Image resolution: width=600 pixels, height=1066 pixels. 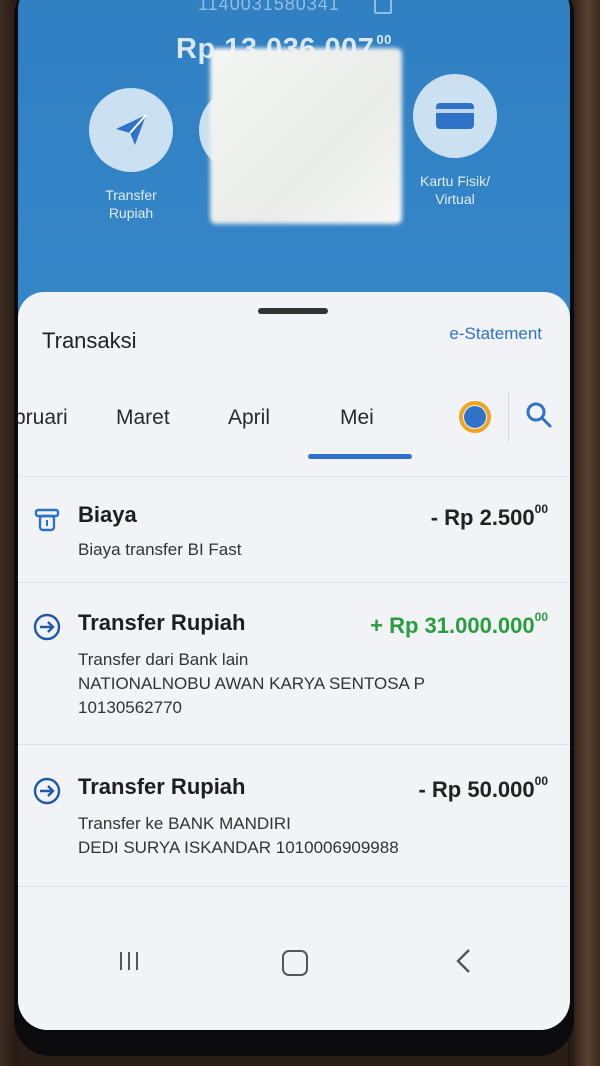 I want to click on card-icon, so click(x=455, y=116).